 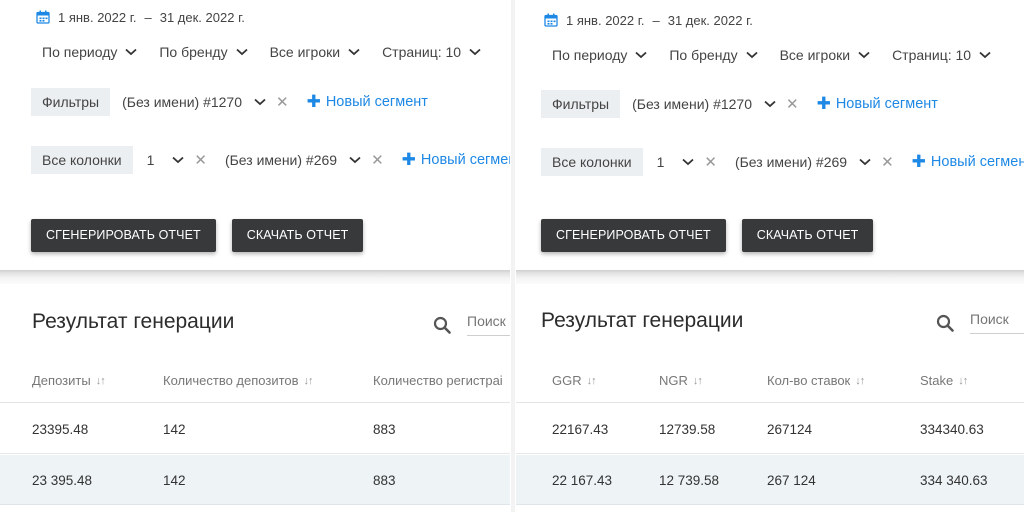 I want to click on column-header-ngr: NGR ↓↑, so click(x=681, y=380).